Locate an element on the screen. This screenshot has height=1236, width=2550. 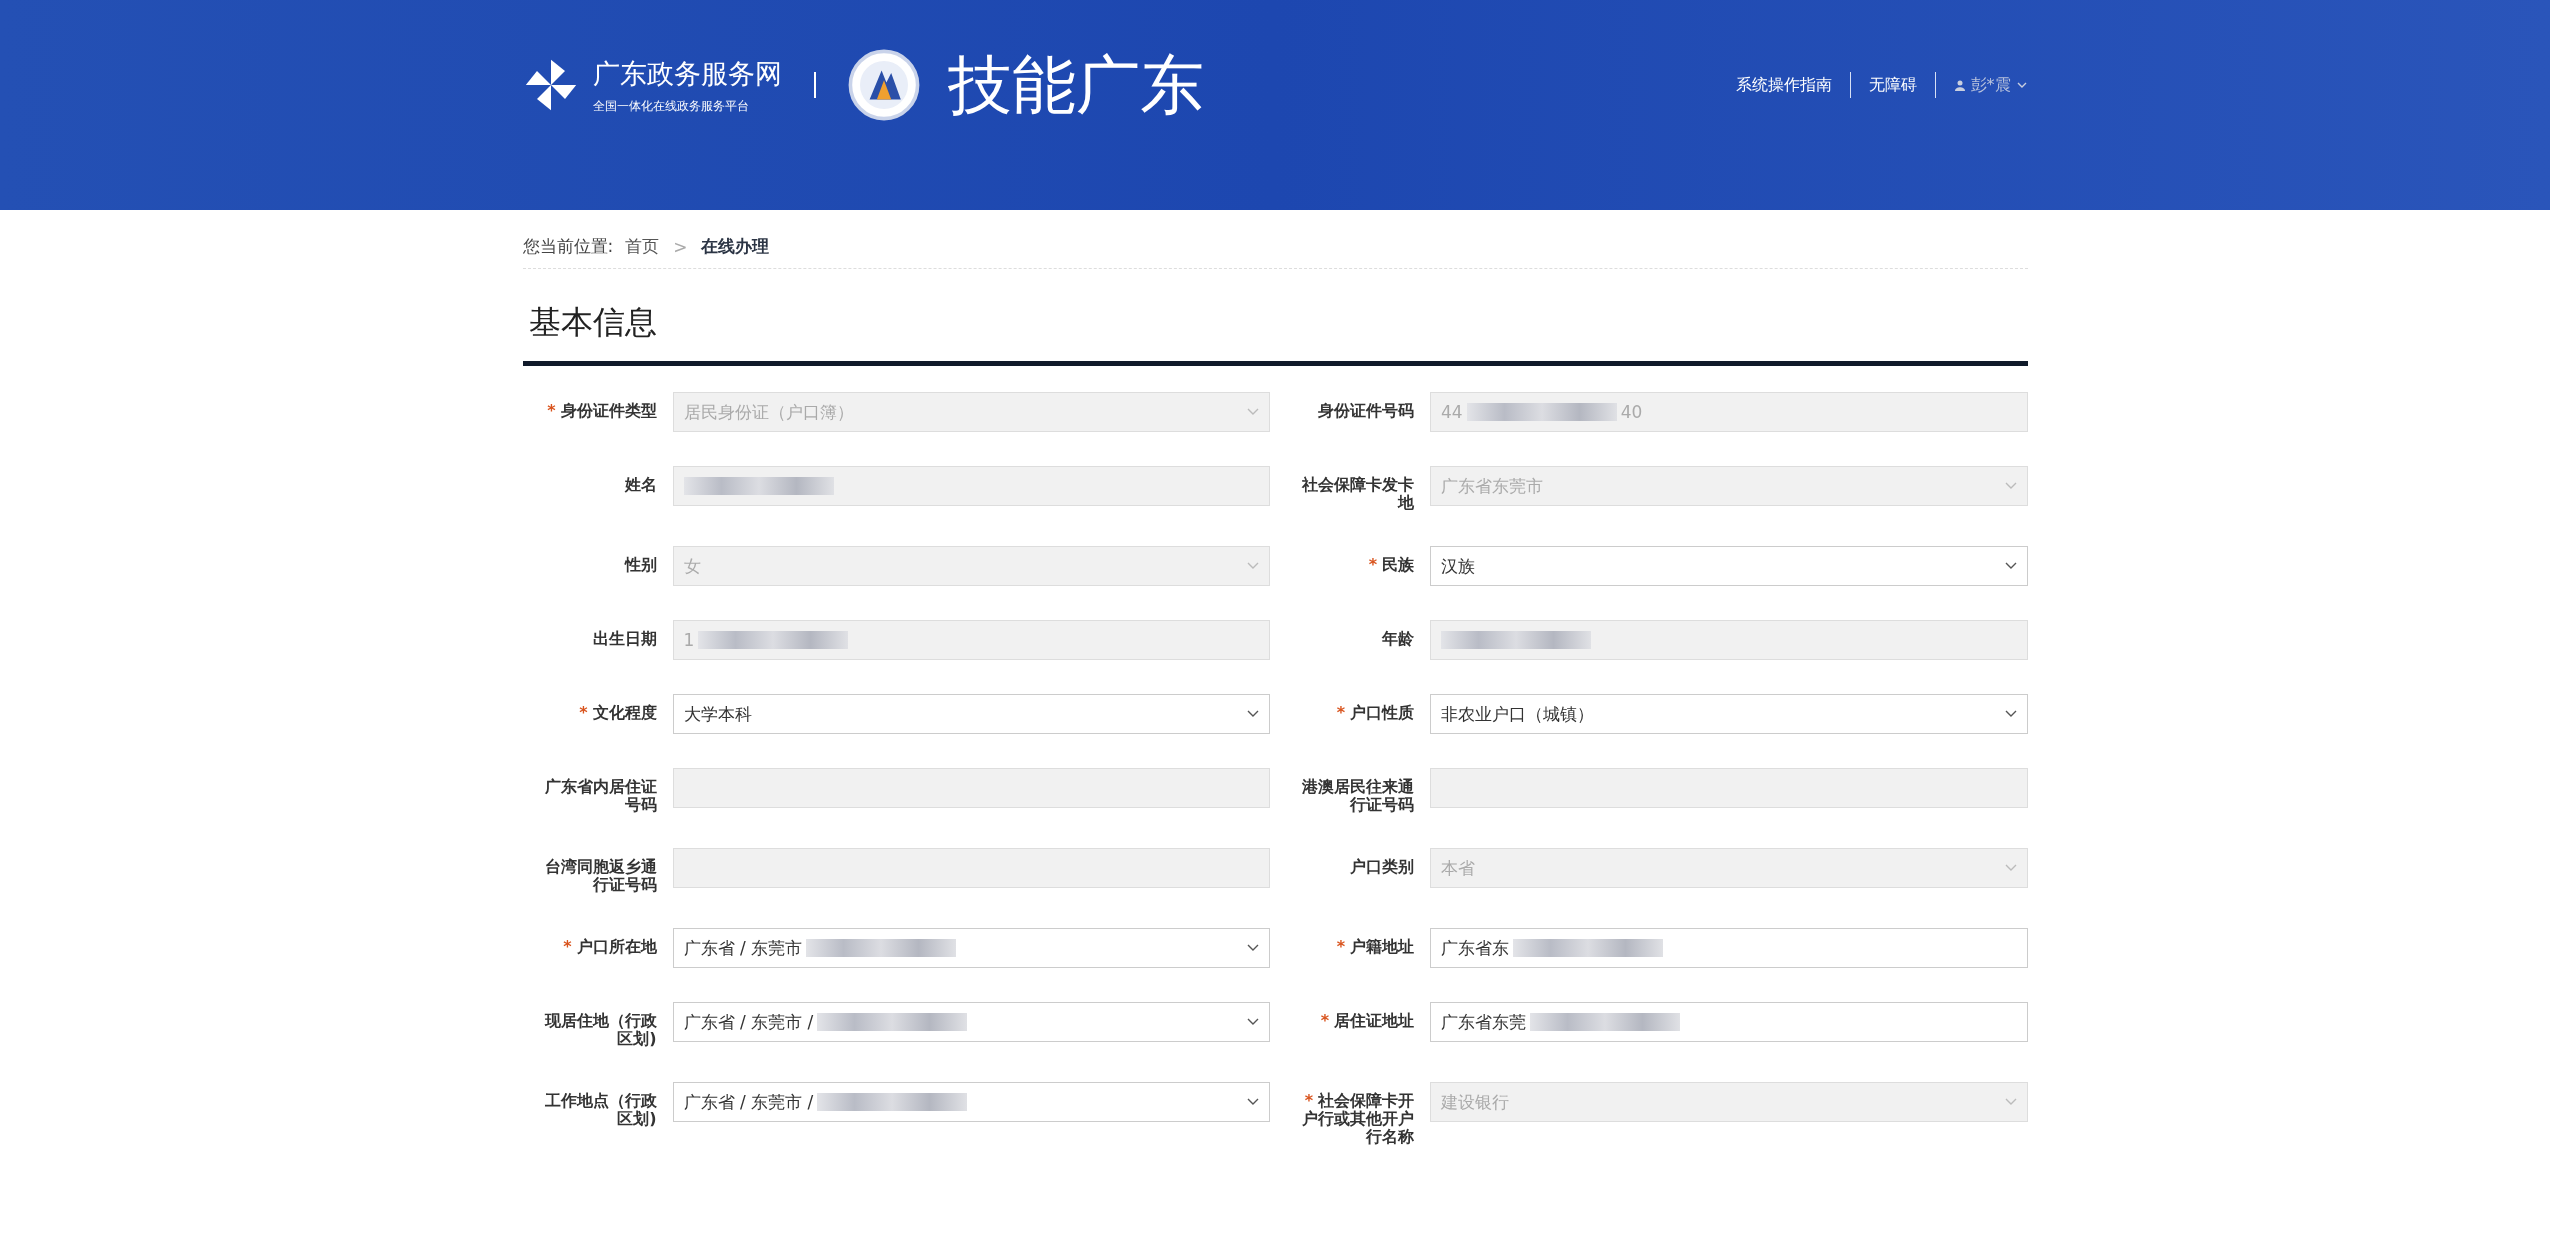
breadcrumb-link: 首页 is located at coordinates (642, 246).